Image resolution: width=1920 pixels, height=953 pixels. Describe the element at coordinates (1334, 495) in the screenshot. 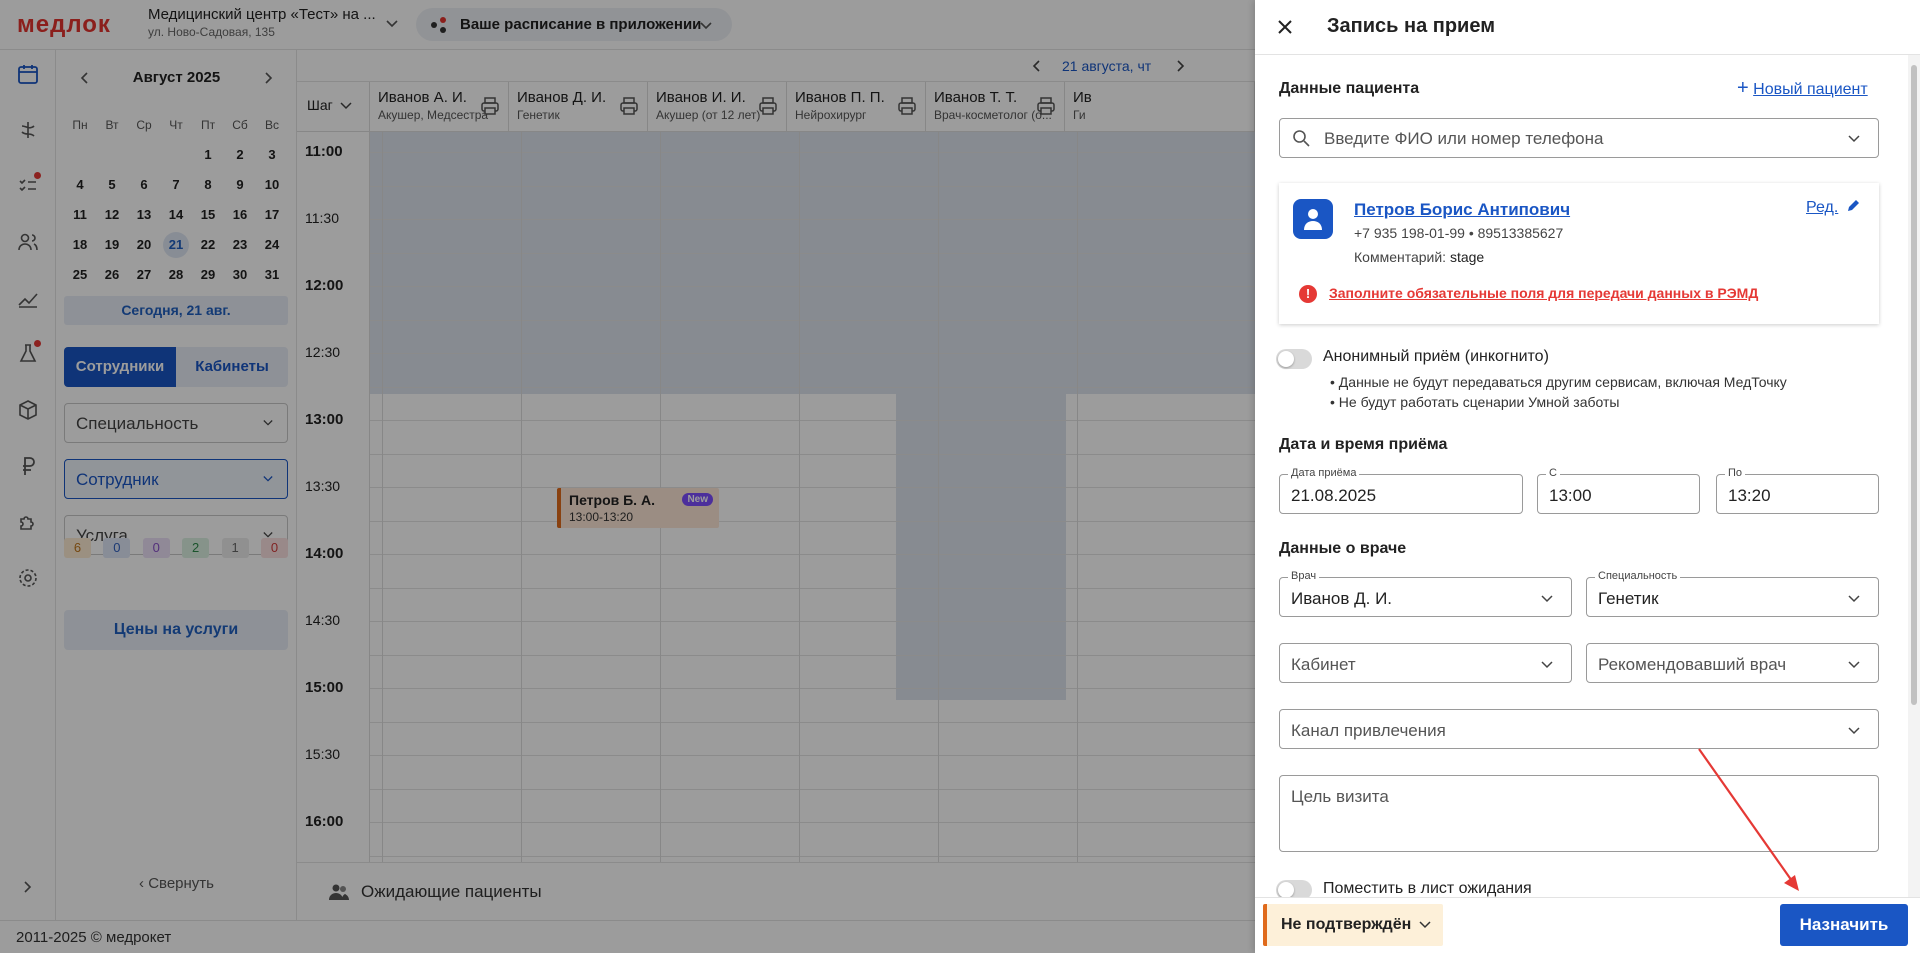

I see `date-field-value: 21.08.2025` at that location.